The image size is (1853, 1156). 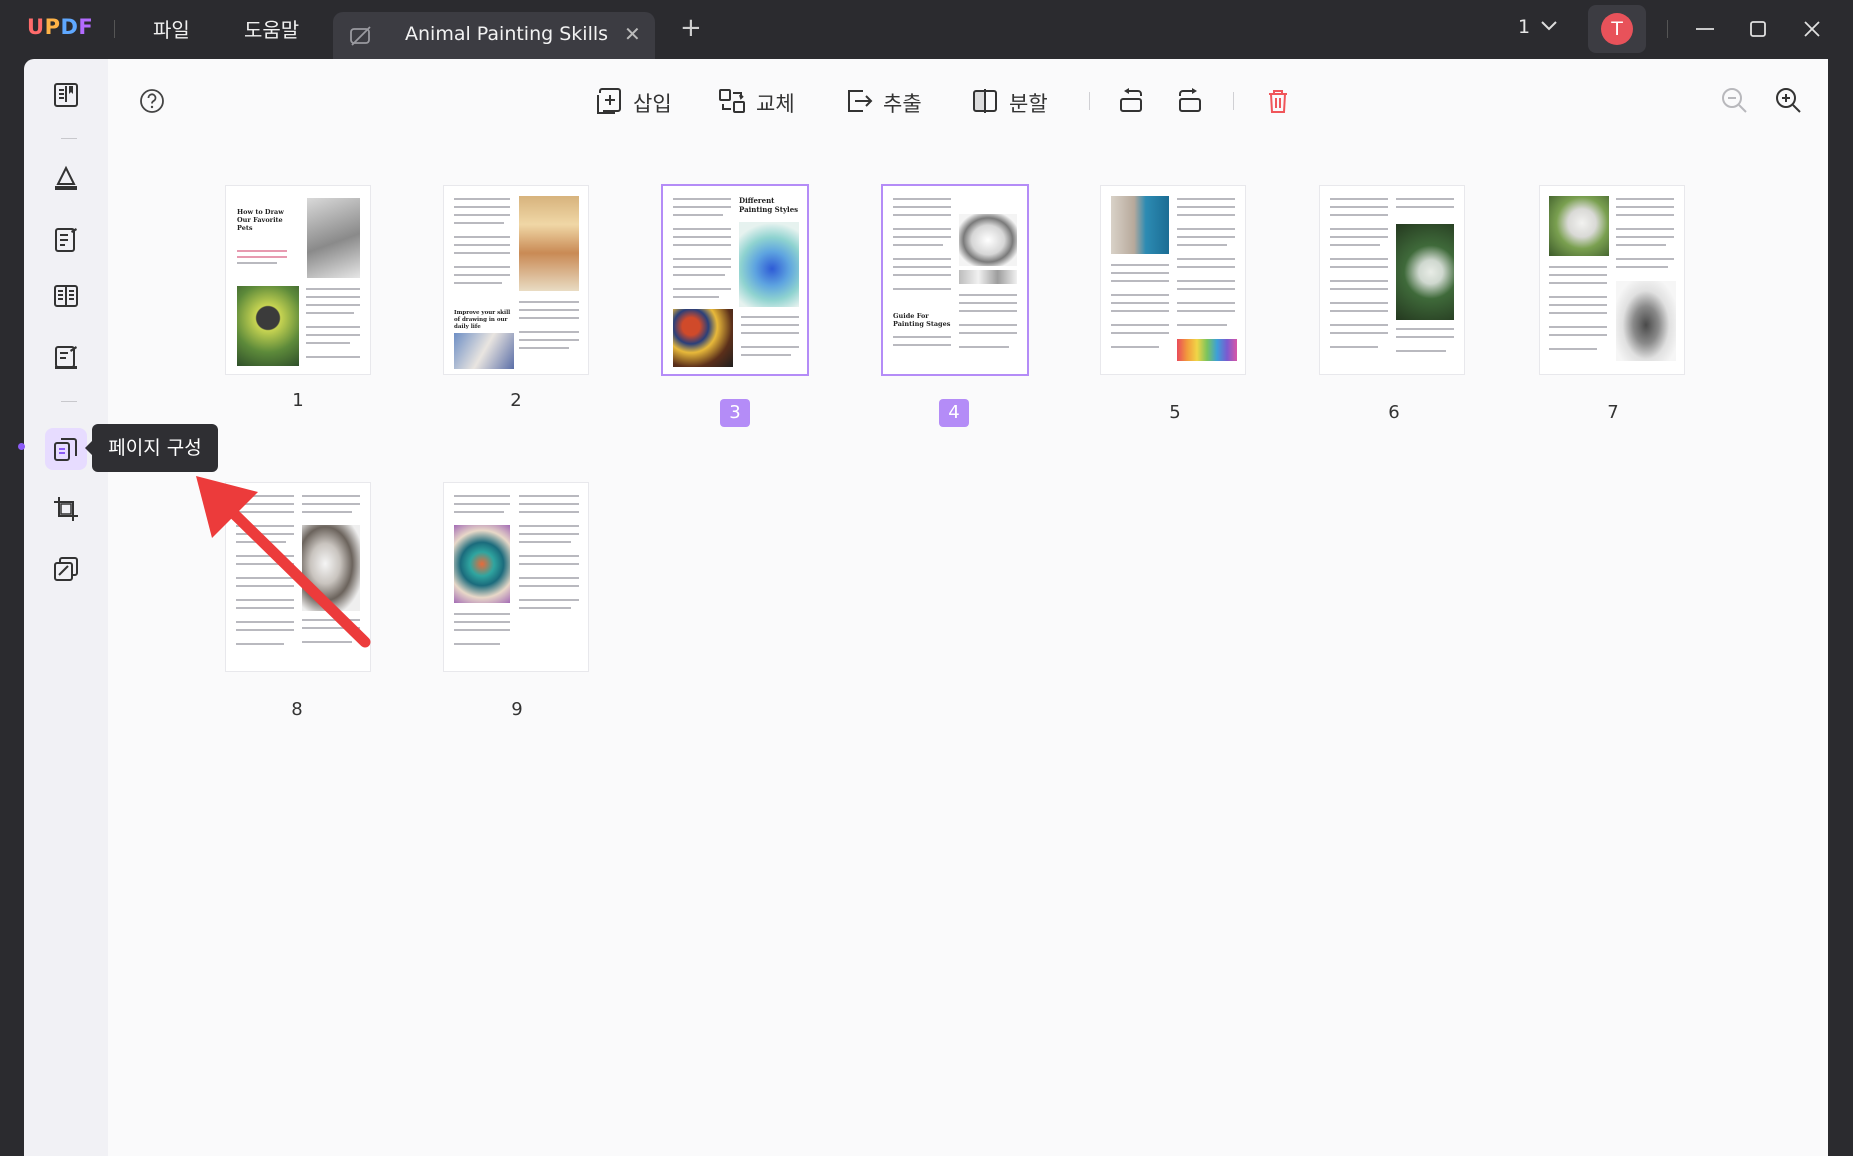 I want to click on tab-close-icon: ✕, so click(x=632, y=34).